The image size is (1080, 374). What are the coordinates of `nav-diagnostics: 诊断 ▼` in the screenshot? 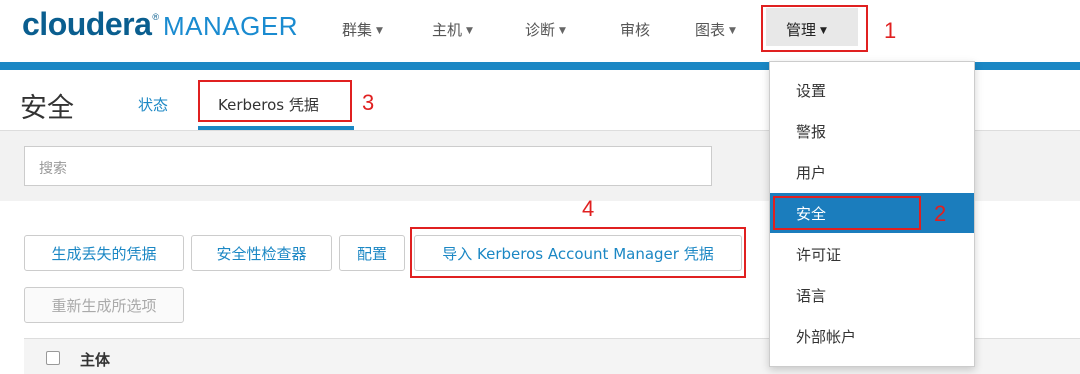 It's located at (545, 29).